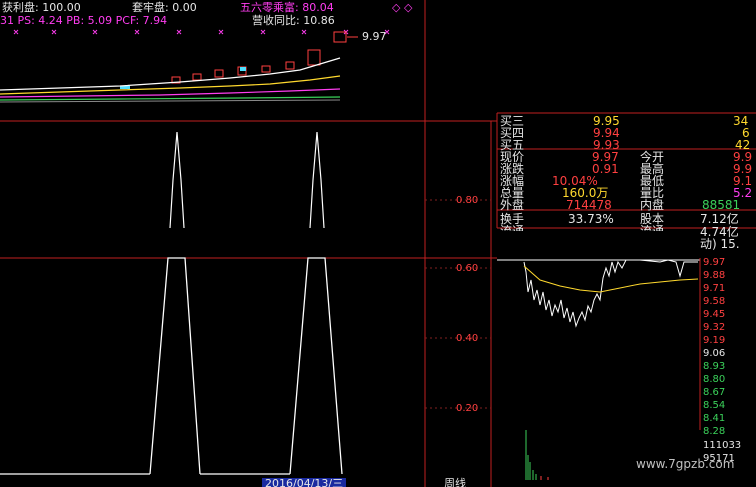  I want to click on ma-line-green, so click(170, 98).